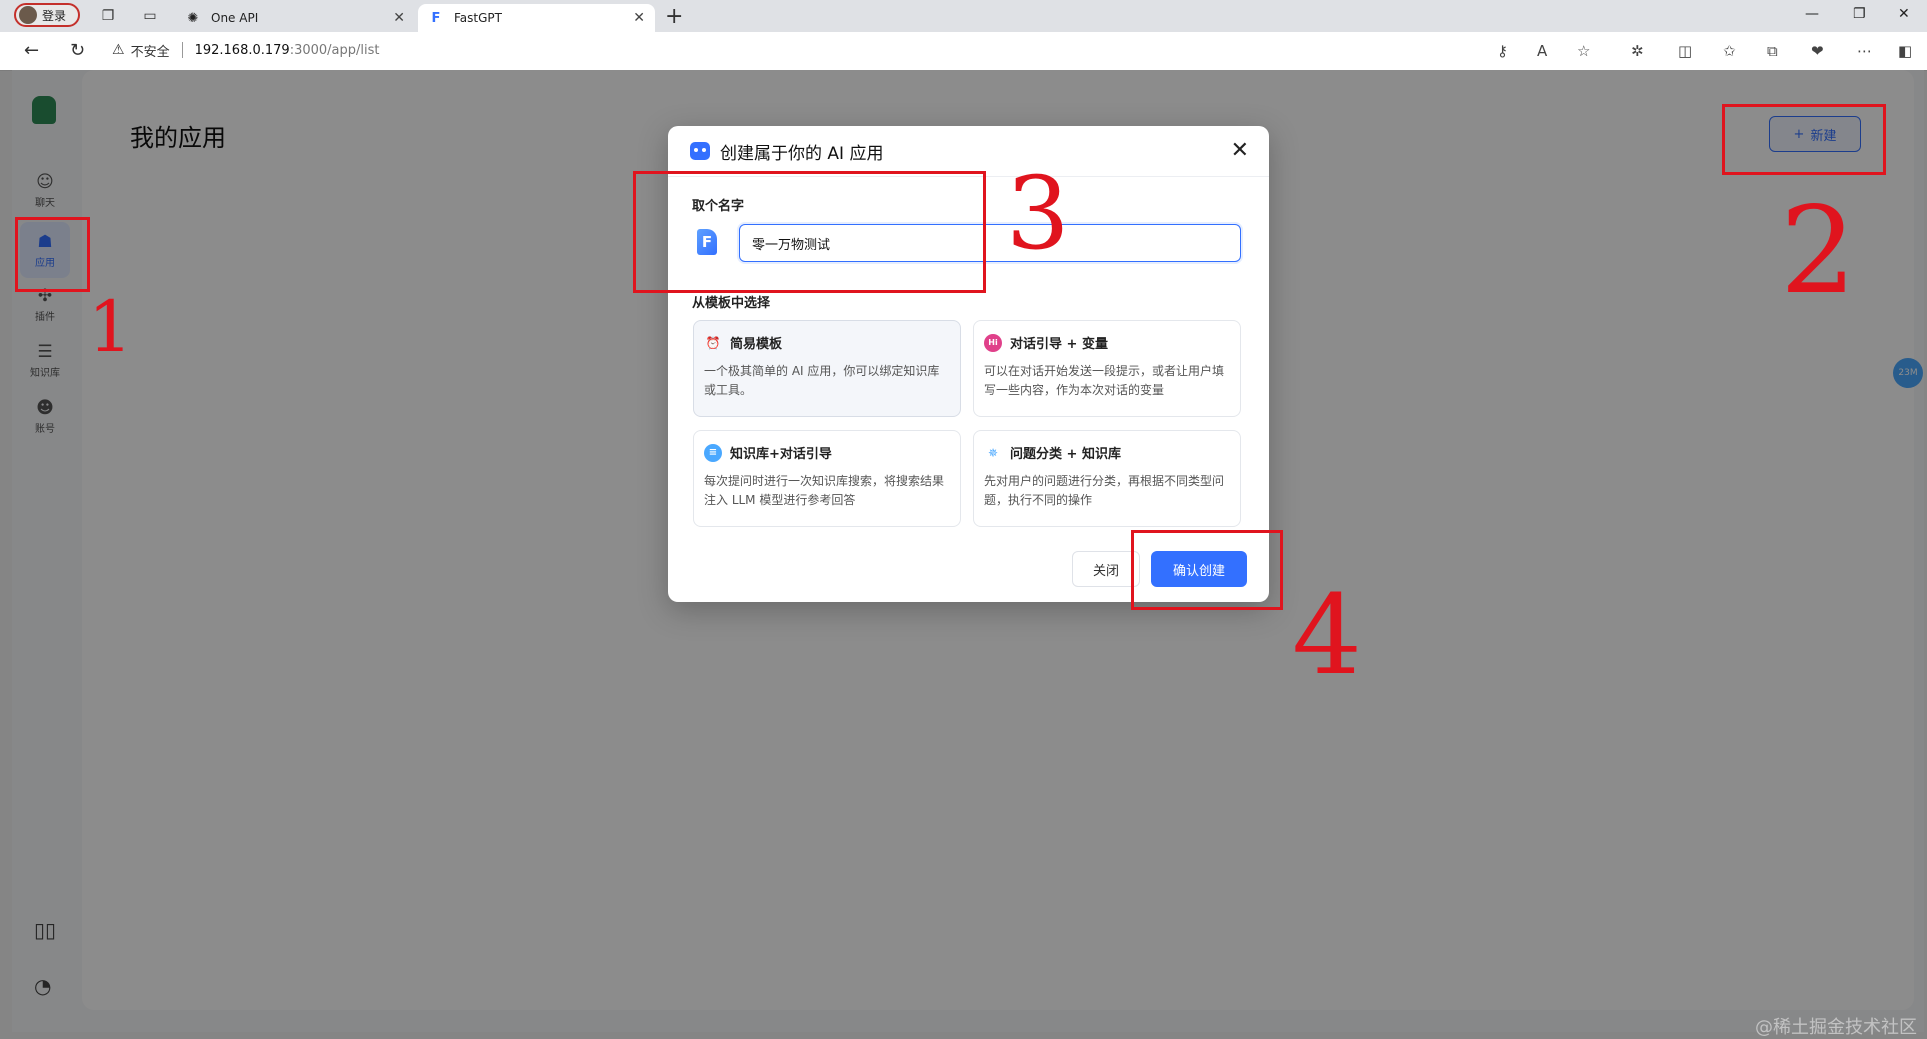 The image size is (1927, 1039). Describe the element at coordinates (235, 18) in the screenshot. I see `tab-title: One API` at that location.